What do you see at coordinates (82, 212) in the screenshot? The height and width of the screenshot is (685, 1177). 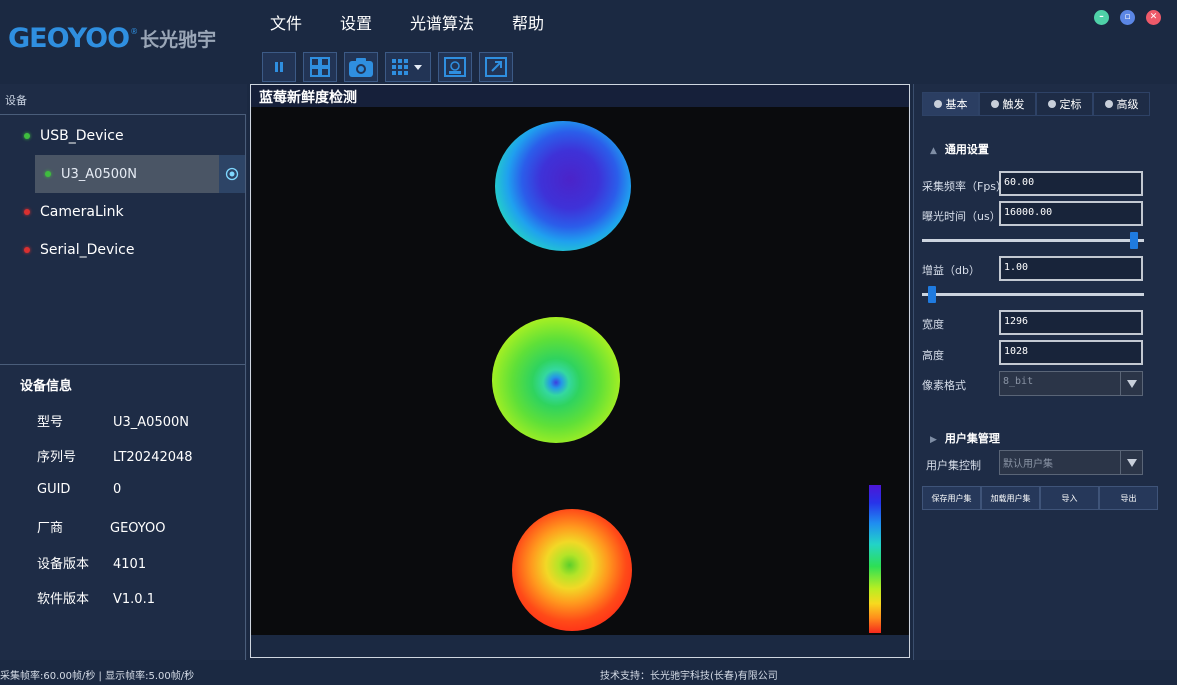 I see `device-label: CameraLink` at bounding box center [82, 212].